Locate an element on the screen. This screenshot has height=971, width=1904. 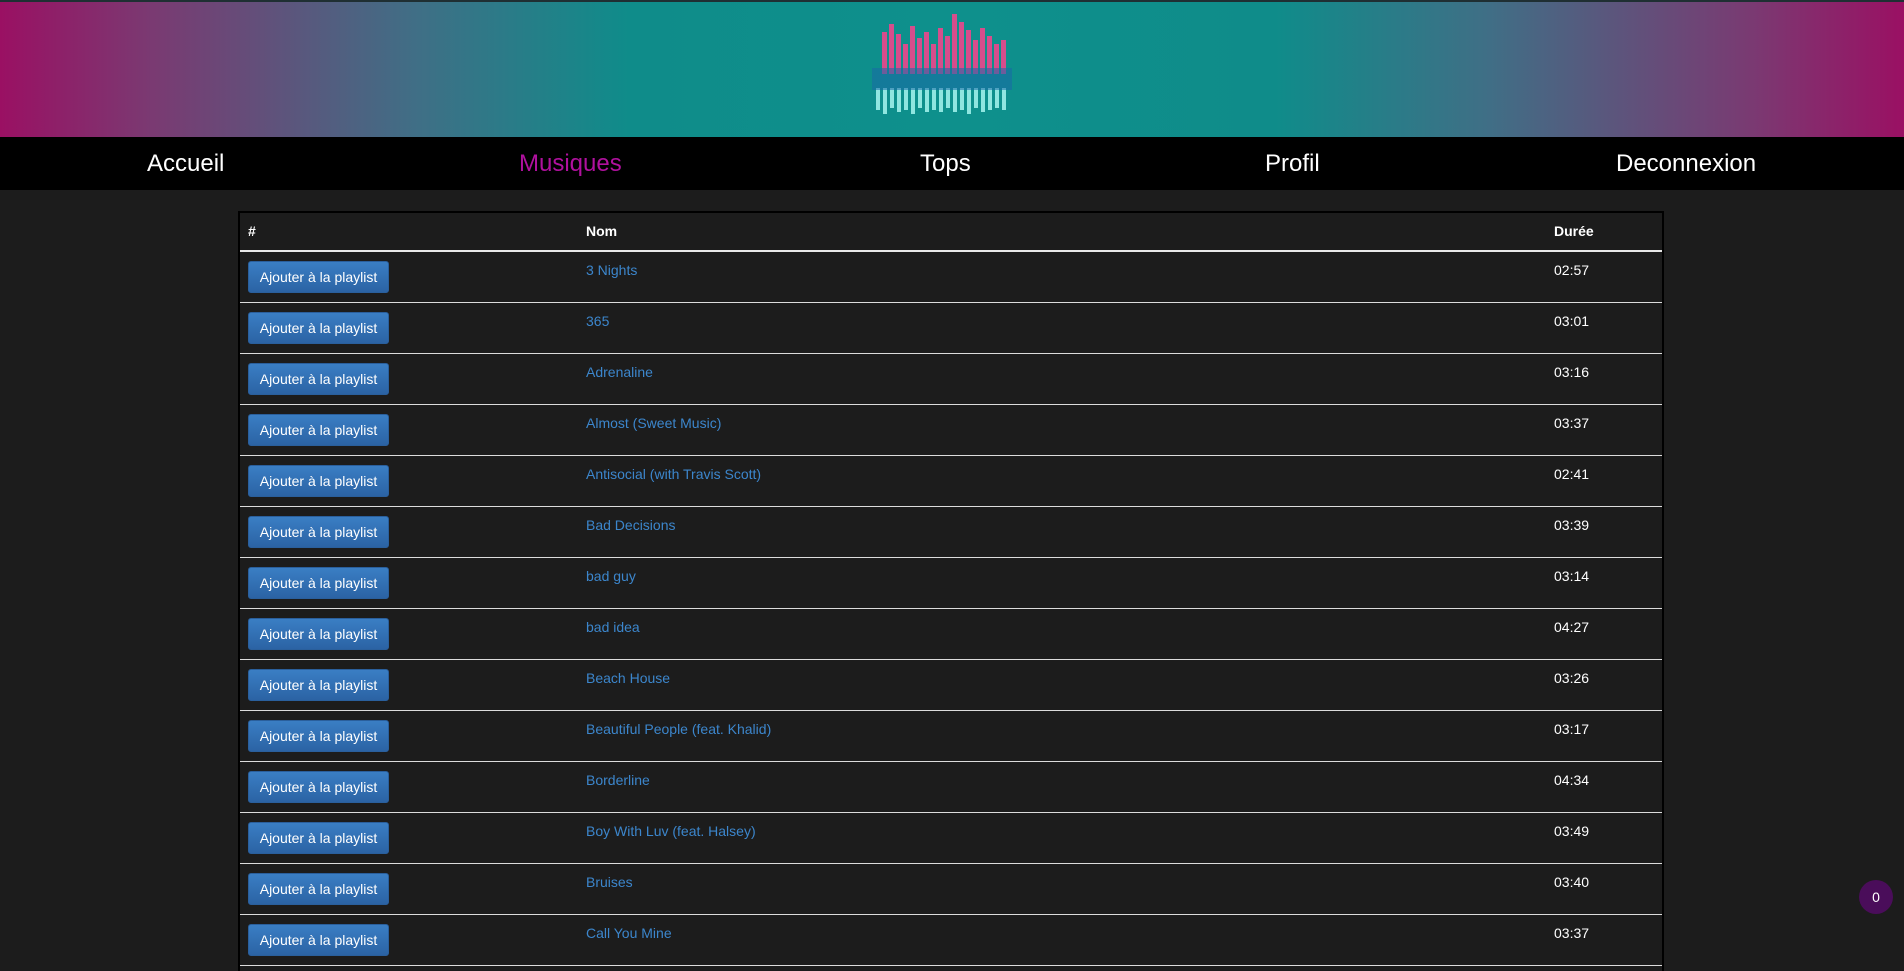
song-duration: 03:01 is located at coordinates (1572, 321).